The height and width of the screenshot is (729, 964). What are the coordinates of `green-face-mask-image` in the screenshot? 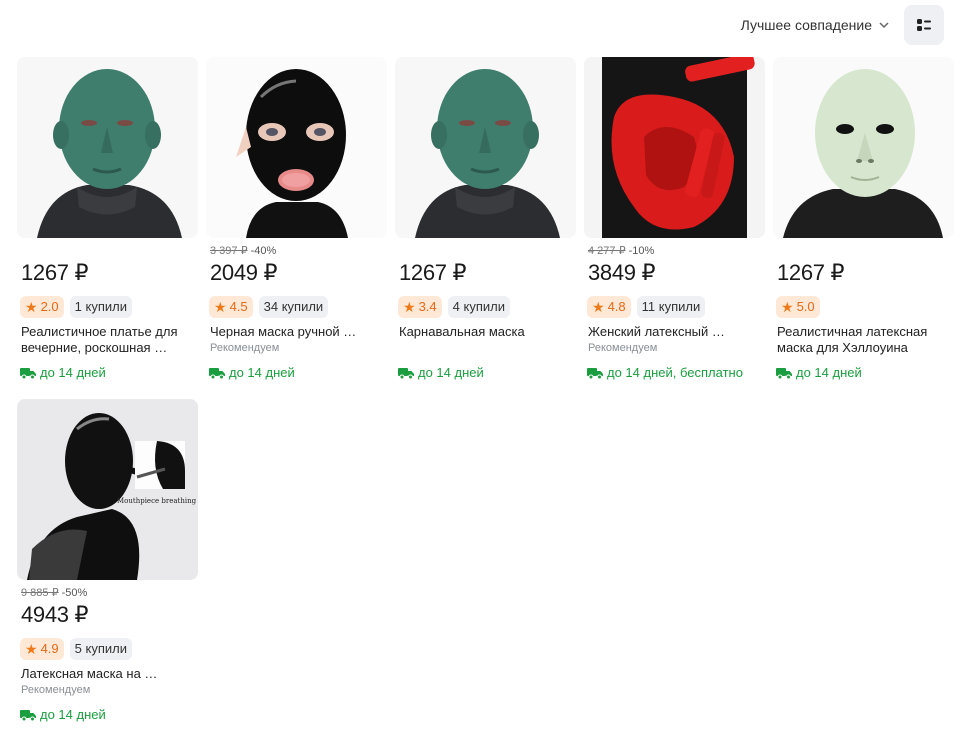 It's located at (107, 147).